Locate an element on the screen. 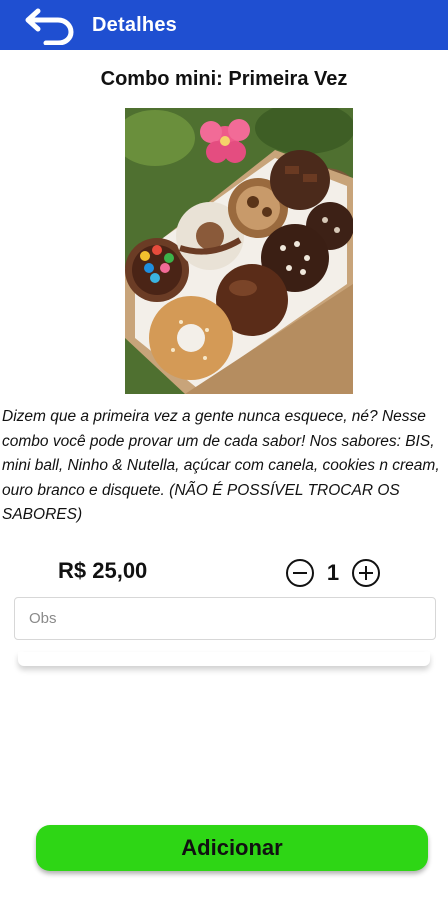 This screenshot has width=448, height=900. card-divider is located at coordinates (224, 659).